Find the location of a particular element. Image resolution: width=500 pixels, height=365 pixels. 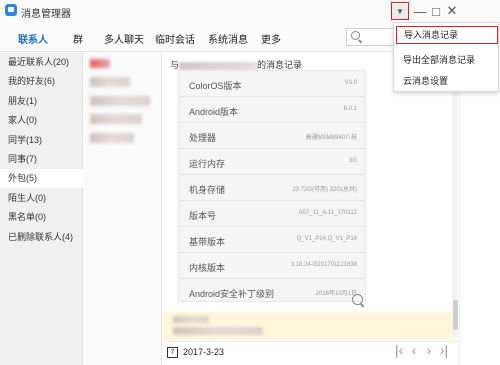

info-row: Android安全补丁级别 2016年10月1日 is located at coordinates (272, 292).